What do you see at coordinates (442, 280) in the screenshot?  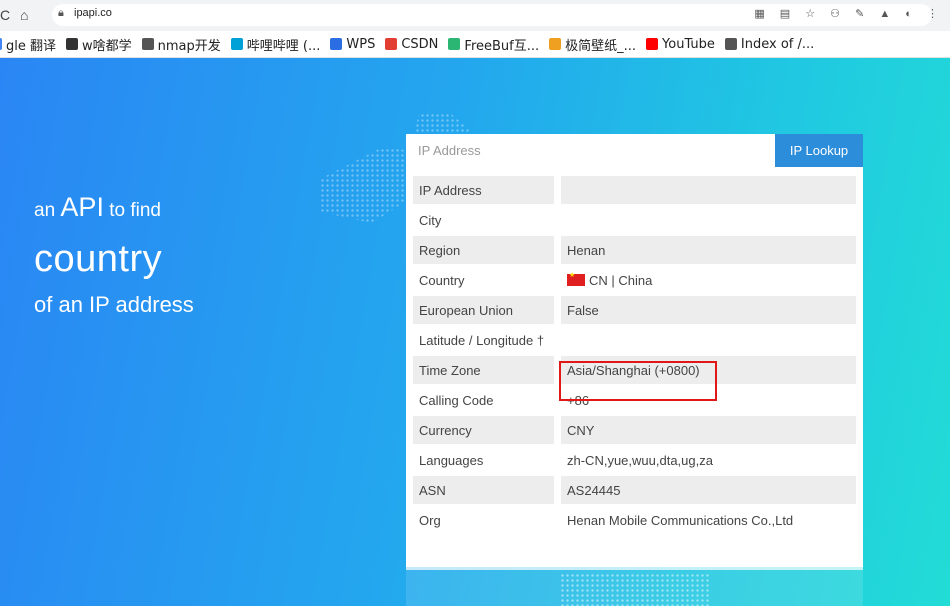 I see `result-key: Country` at bounding box center [442, 280].